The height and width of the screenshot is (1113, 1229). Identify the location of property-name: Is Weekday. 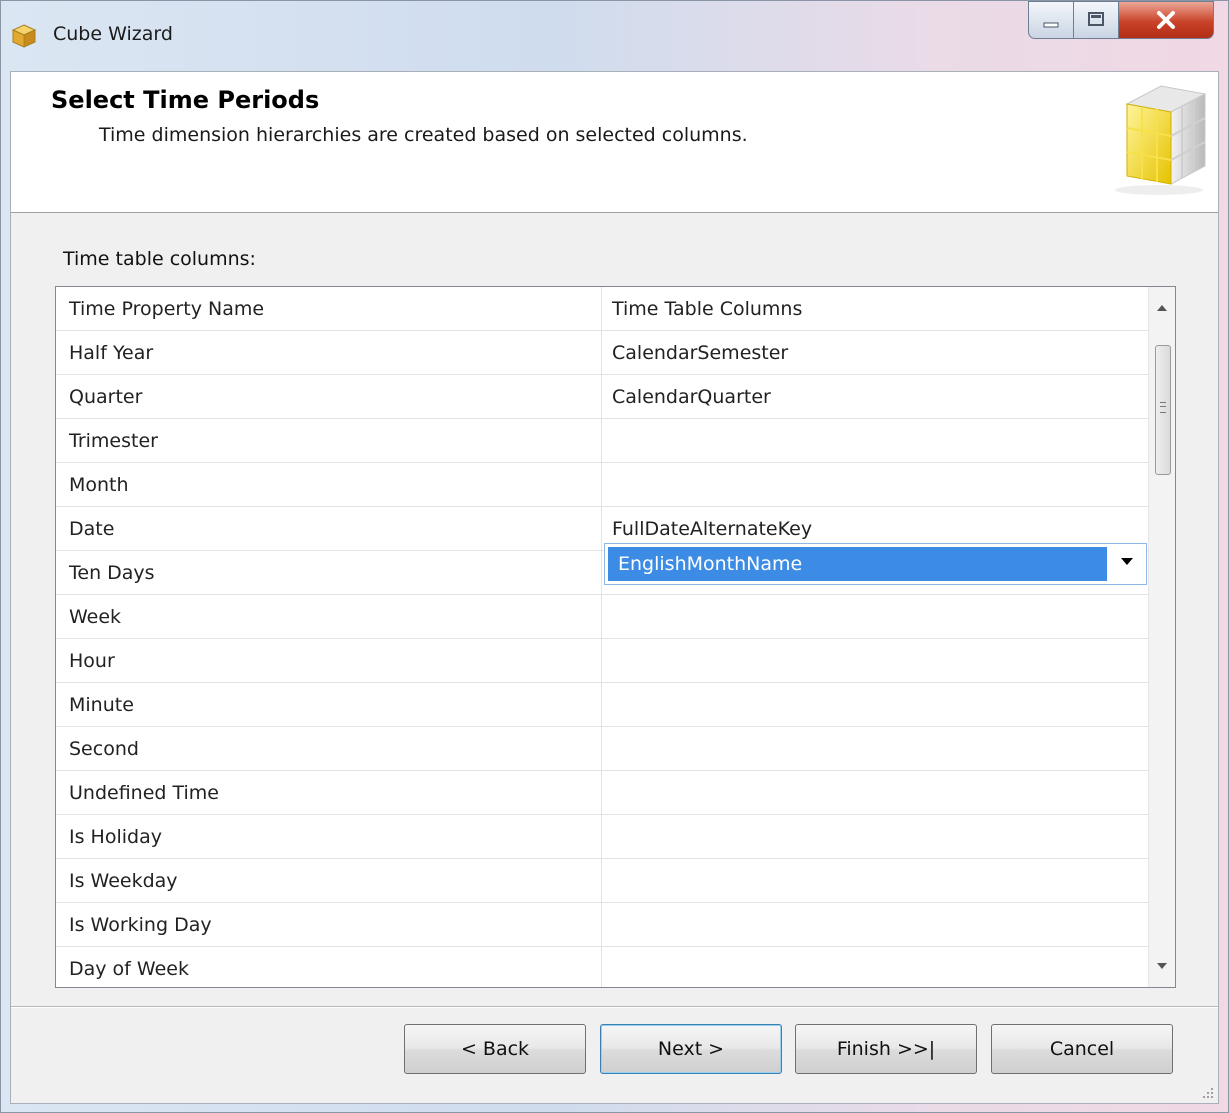
(123, 881).